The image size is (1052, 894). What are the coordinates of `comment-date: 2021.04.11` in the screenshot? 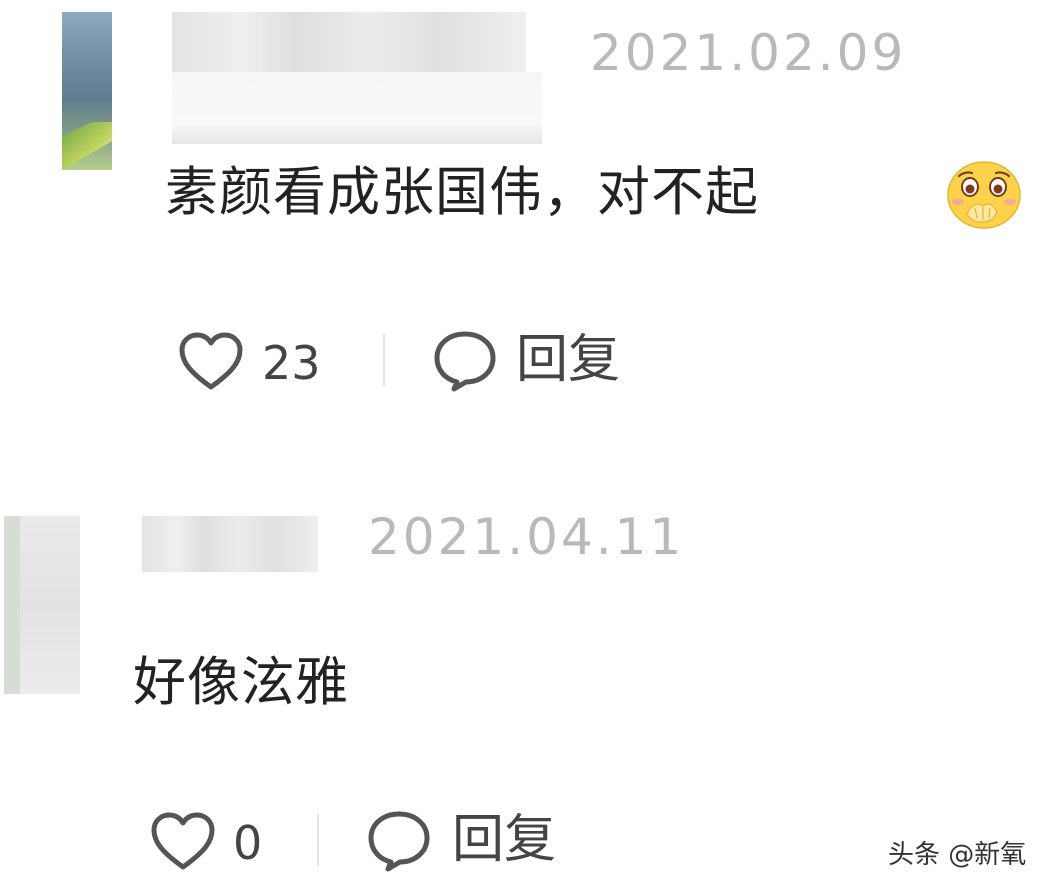 It's located at (526, 537).